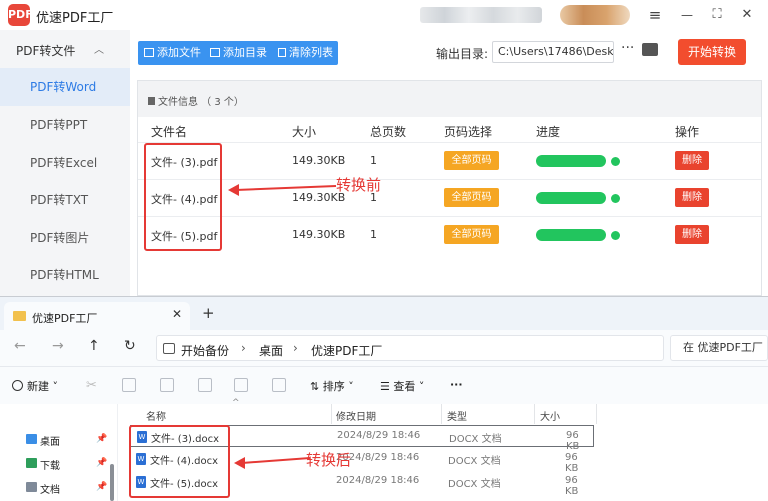  Describe the element at coordinates (241, 385) in the screenshot. I see `share-icon` at that location.